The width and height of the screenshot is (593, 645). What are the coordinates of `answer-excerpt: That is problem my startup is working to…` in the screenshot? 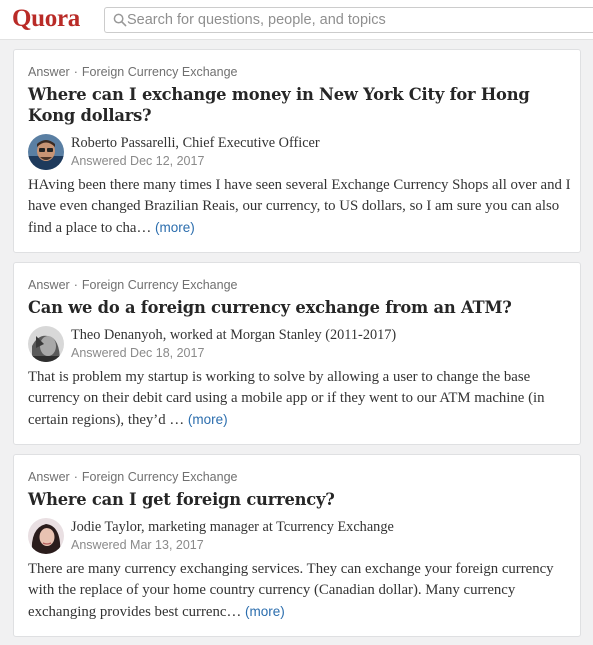 It's located at (300, 399).